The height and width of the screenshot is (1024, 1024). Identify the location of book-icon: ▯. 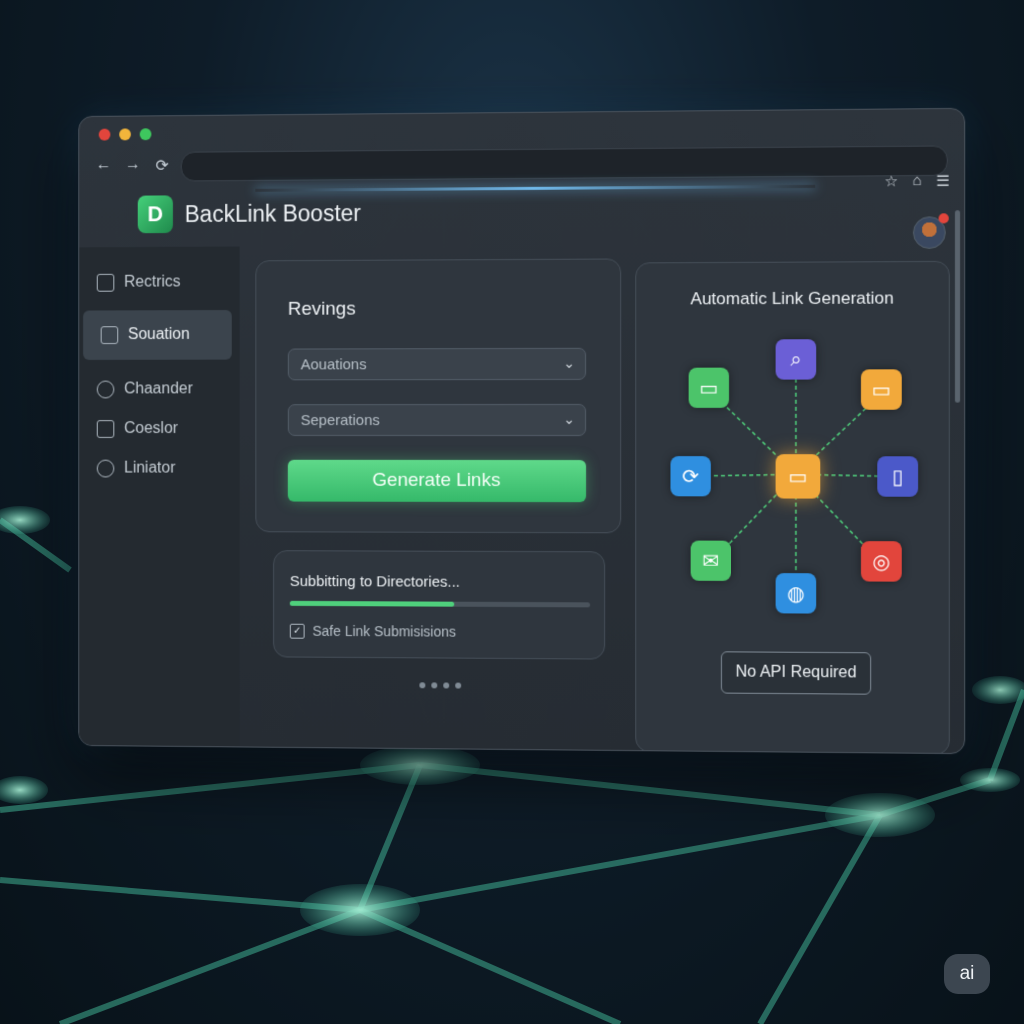
(898, 476).